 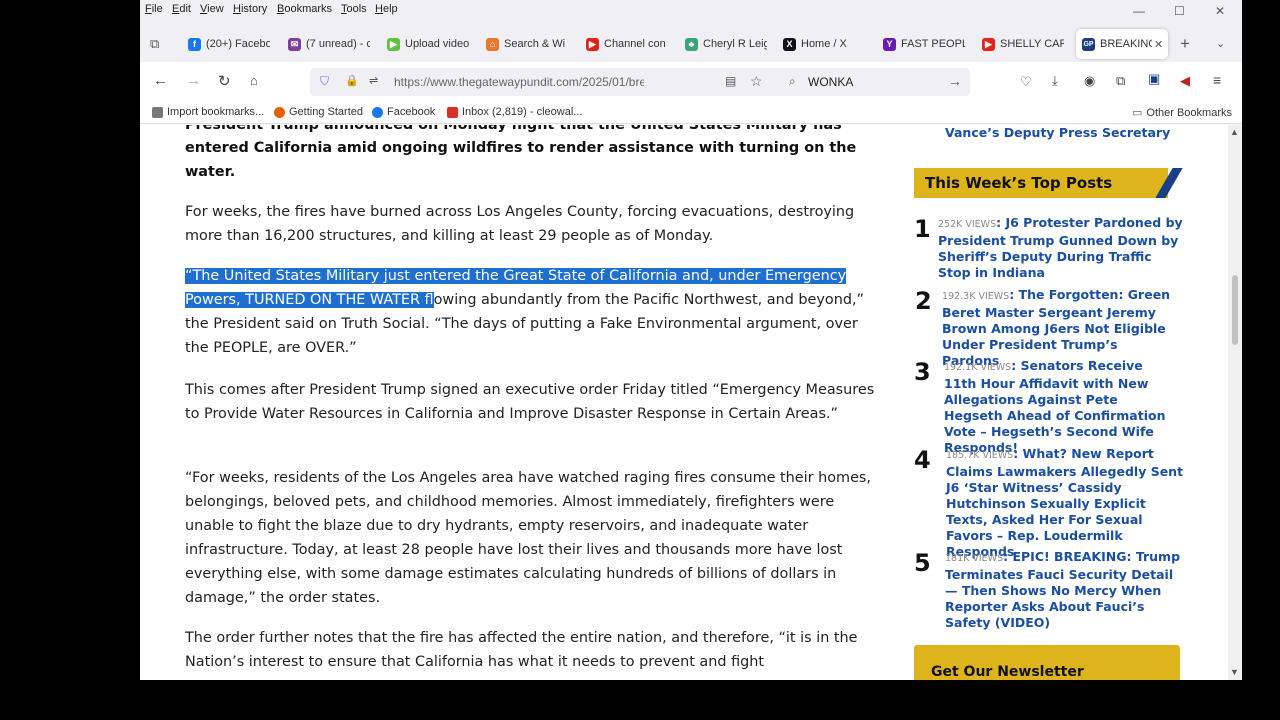 I want to click on extensions-icon: ⧉, so click(x=1120, y=81).